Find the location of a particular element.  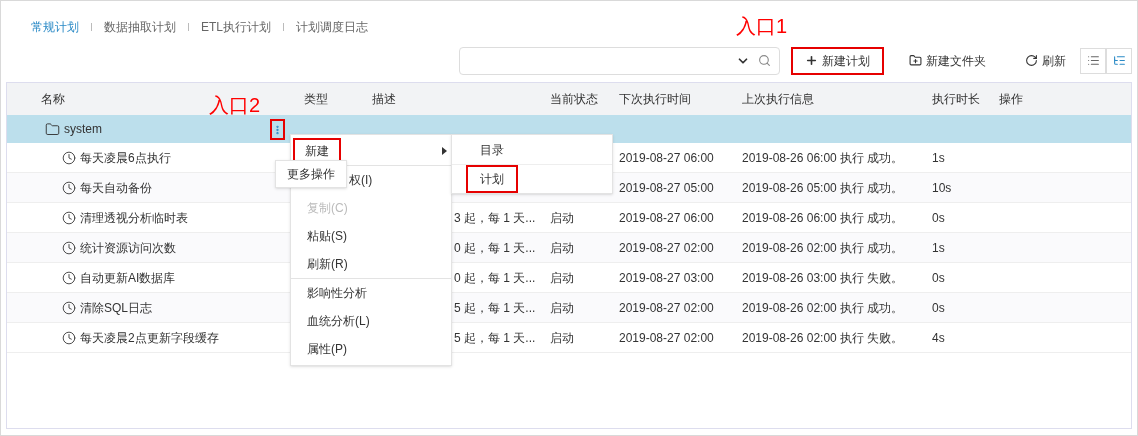

plan-name: 每天自动备份 is located at coordinates (116, 187).